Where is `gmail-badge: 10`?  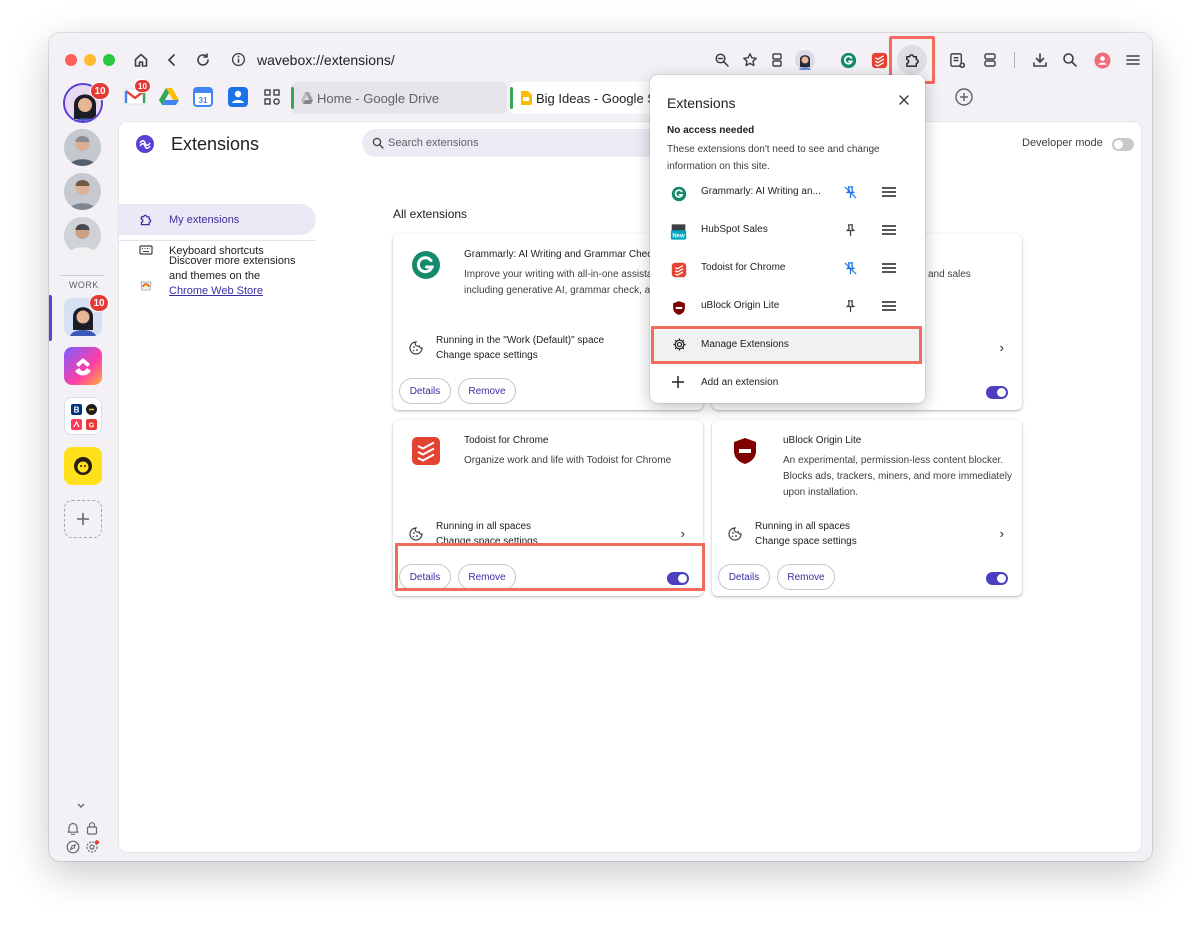
gmail-badge: 10 is located at coordinates (142, 86).